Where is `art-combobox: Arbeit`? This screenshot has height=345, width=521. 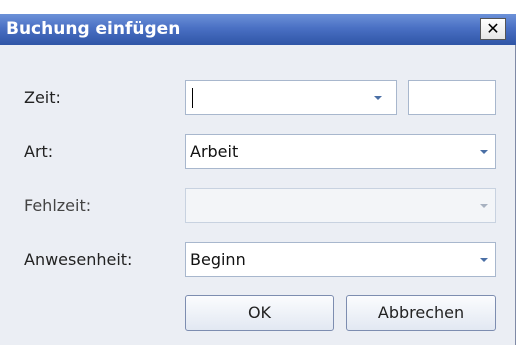
art-combobox: Arbeit is located at coordinates (340, 151).